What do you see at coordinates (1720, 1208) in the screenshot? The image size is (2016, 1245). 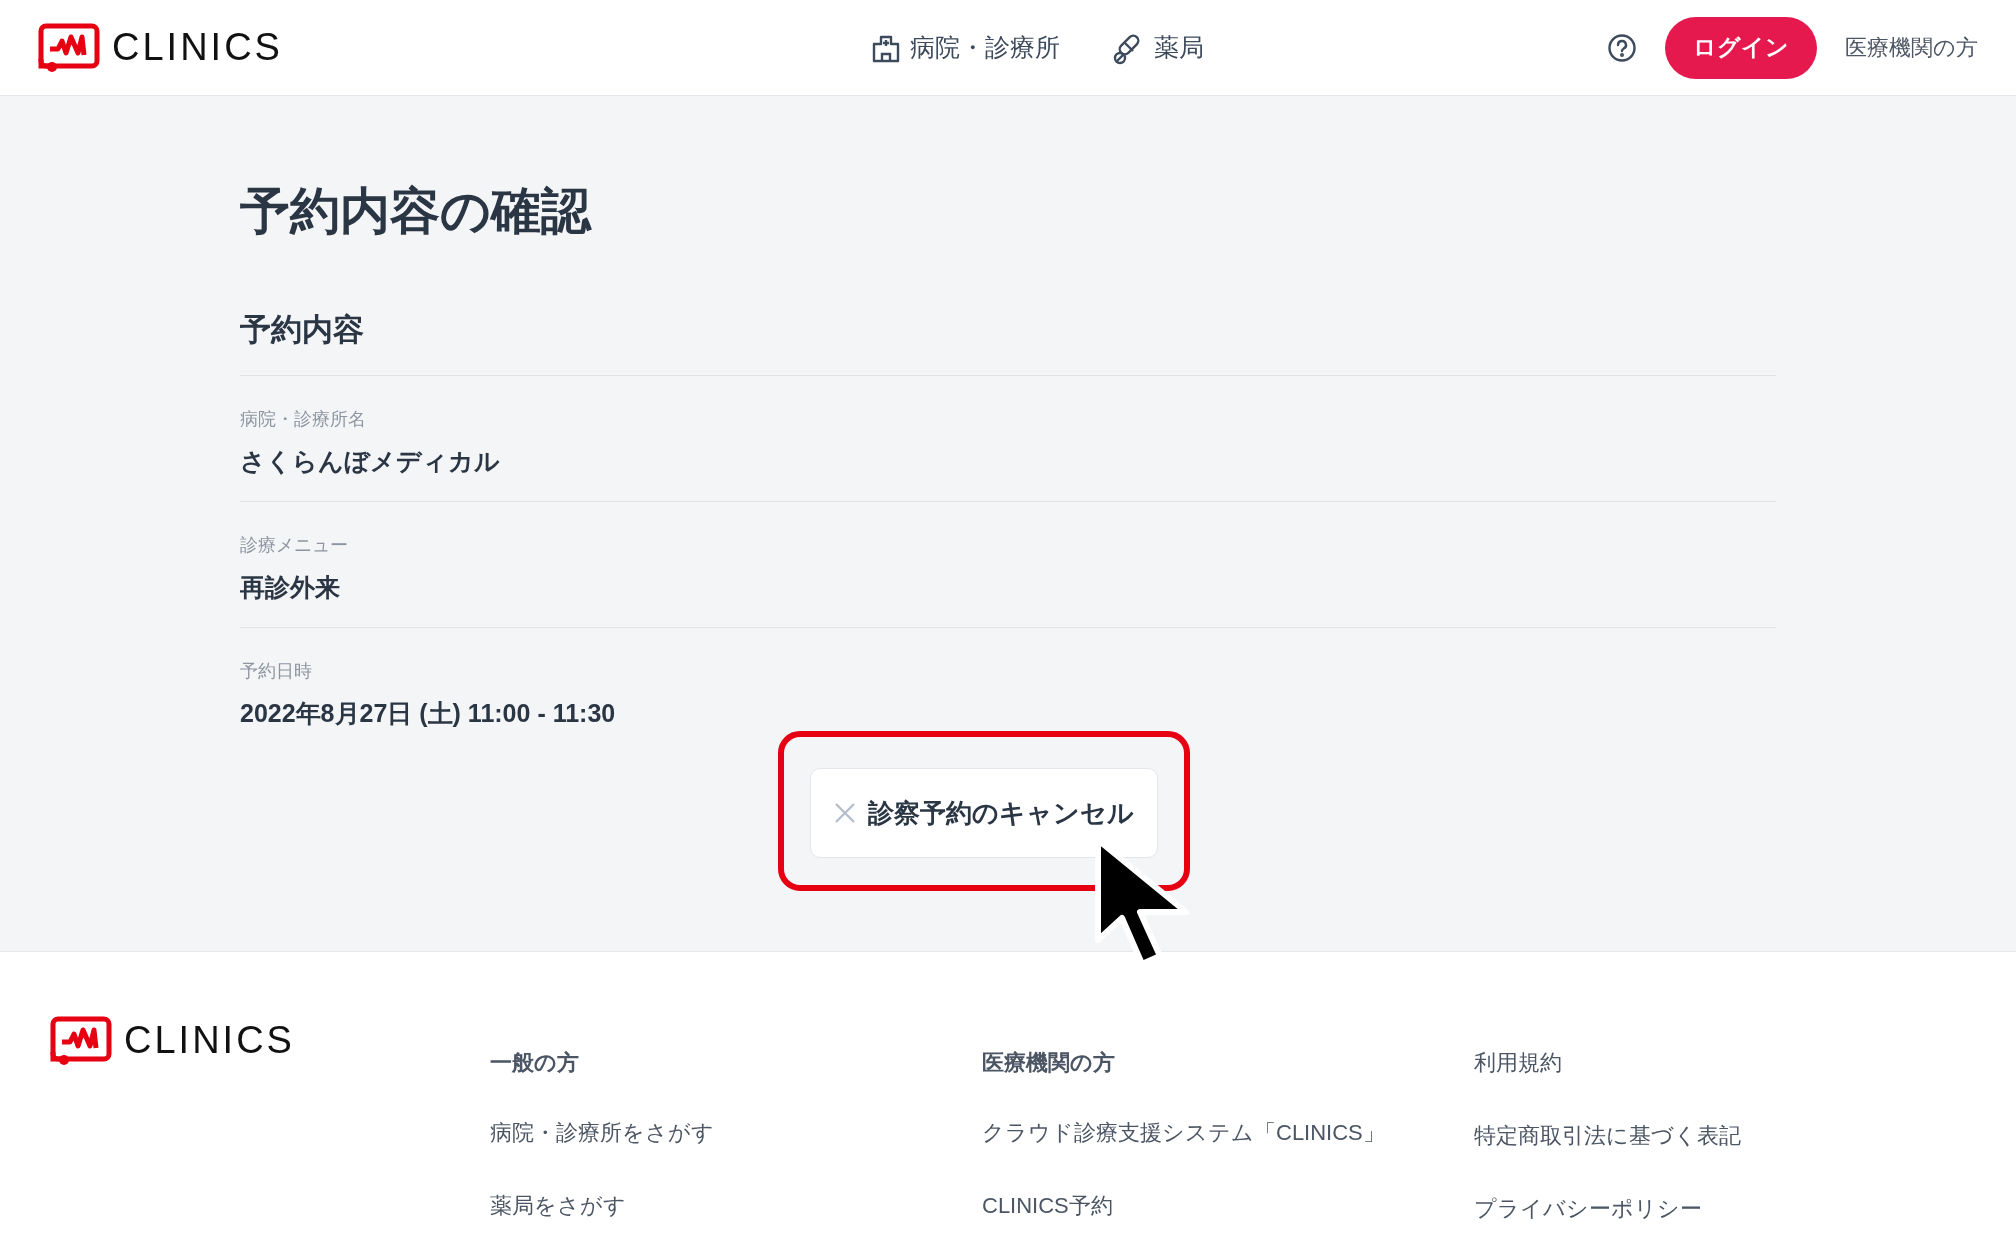 I see `footer-link: プライバシーポリシー` at bounding box center [1720, 1208].